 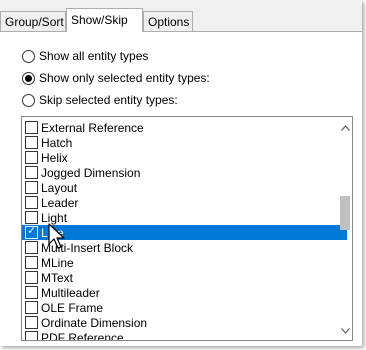 I want to click on radio-show-all-label: Show all entity types, so click(x=94, y=56).